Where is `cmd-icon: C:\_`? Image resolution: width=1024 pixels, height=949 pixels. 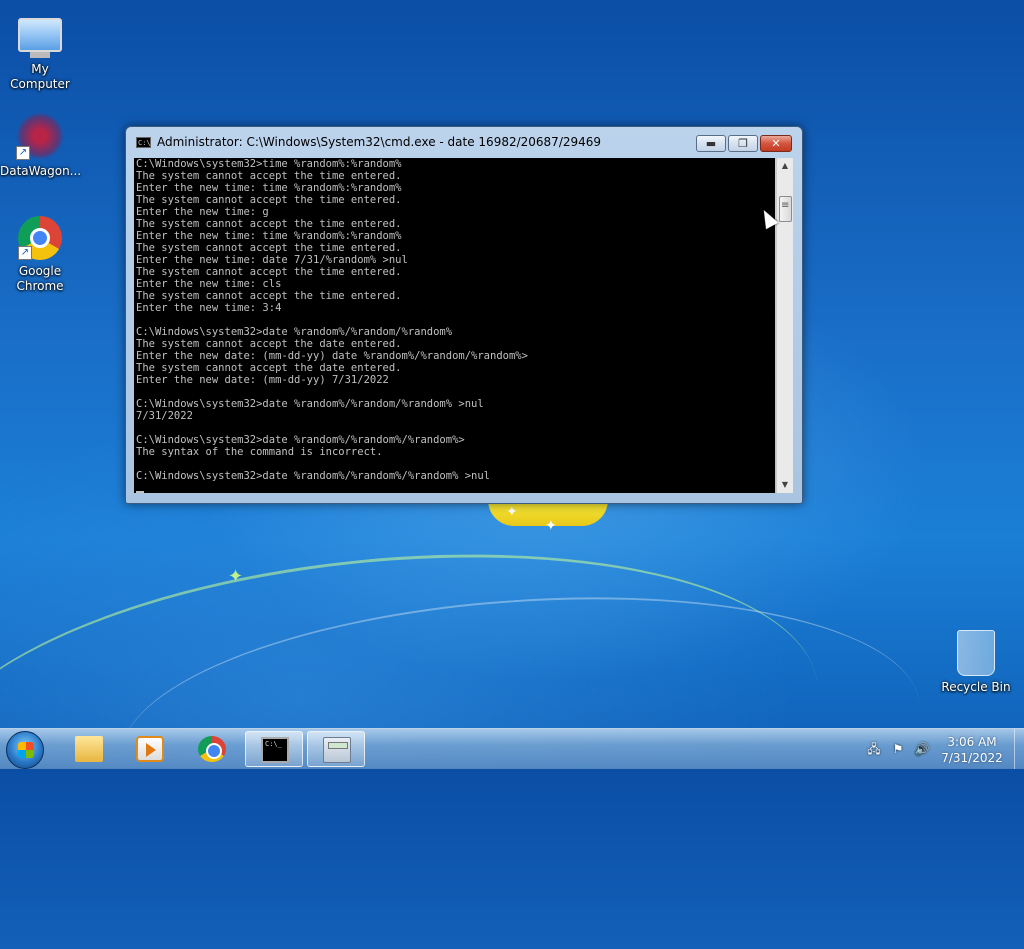 cmd-icon: C:\_ is located at coordinates (275, 750).